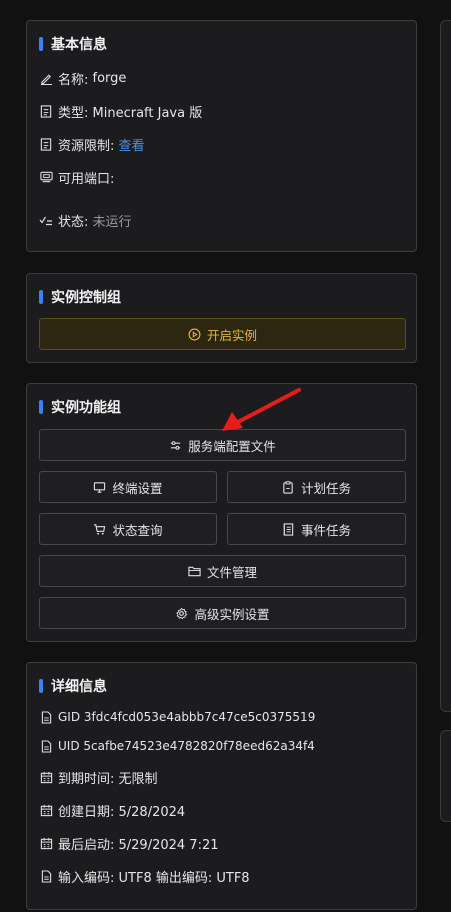 The height and width of the screenshot is (912, 451). What do you see at coordinates (46, 177) in the screenshot?
I see `network-card-icon` at bounding box center [46, 177].